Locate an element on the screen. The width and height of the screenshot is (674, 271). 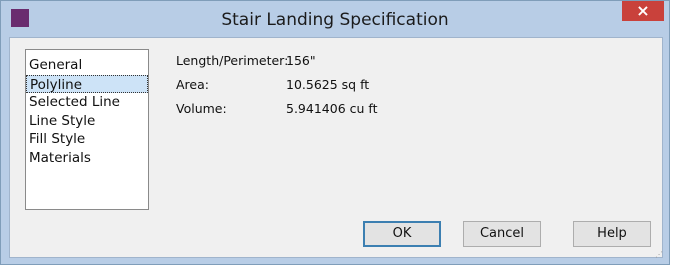
list-item-materials: Materials is located at coordinates (87, 158).